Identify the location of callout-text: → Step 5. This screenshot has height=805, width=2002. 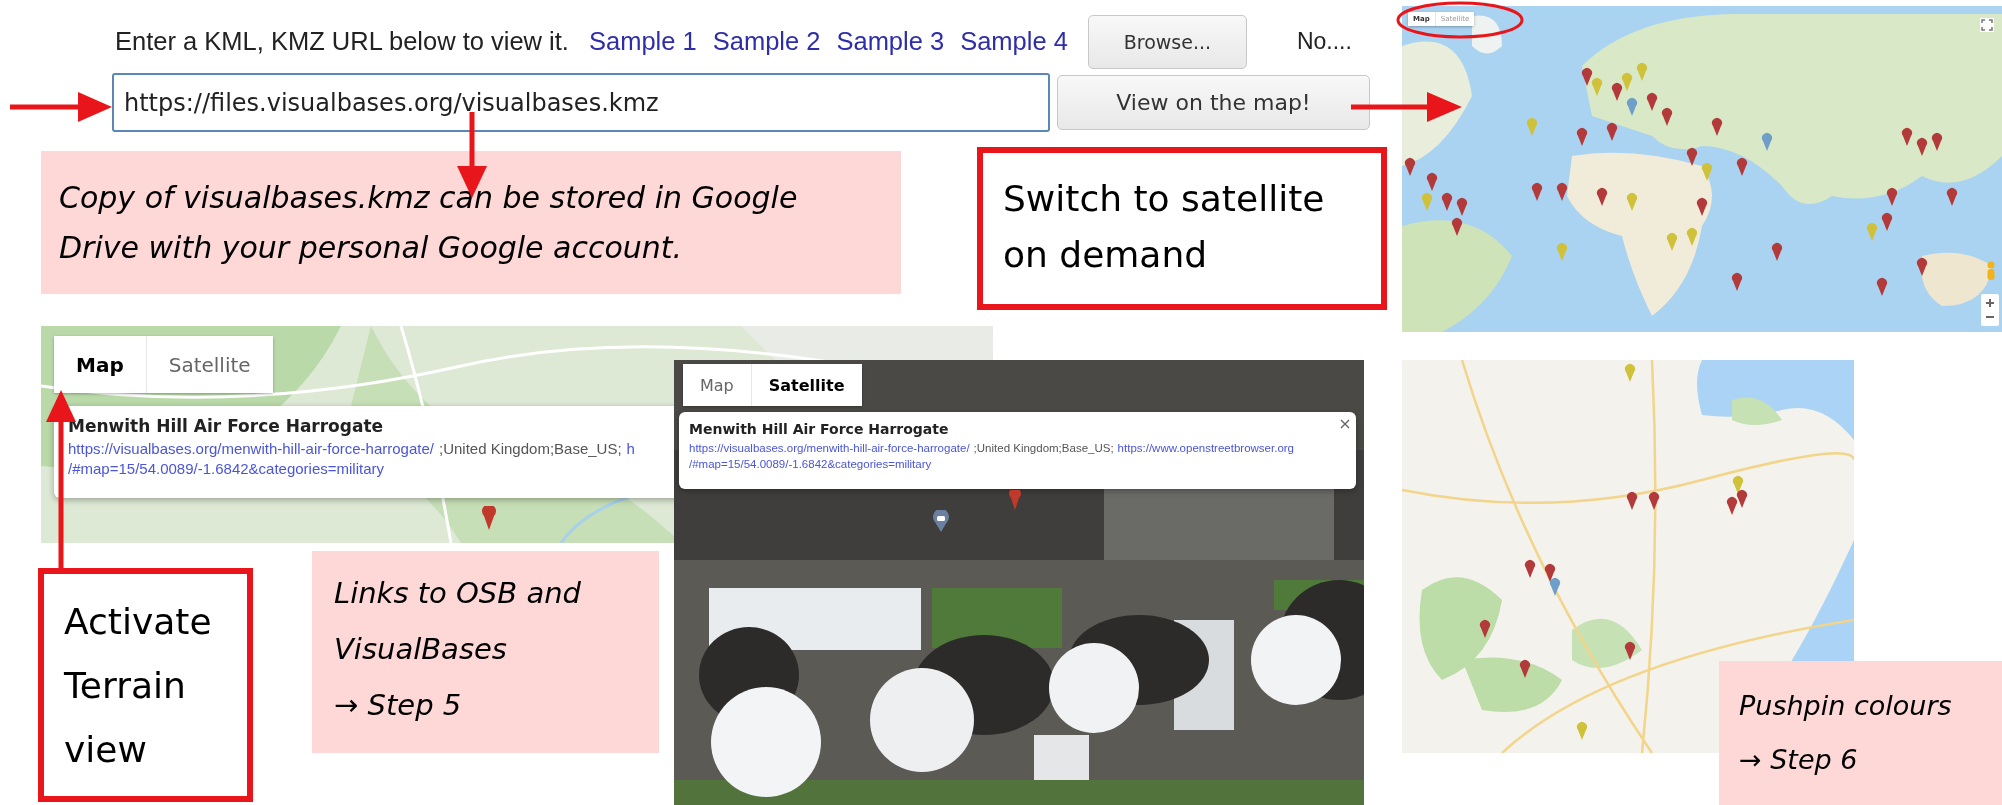
(398, 705).